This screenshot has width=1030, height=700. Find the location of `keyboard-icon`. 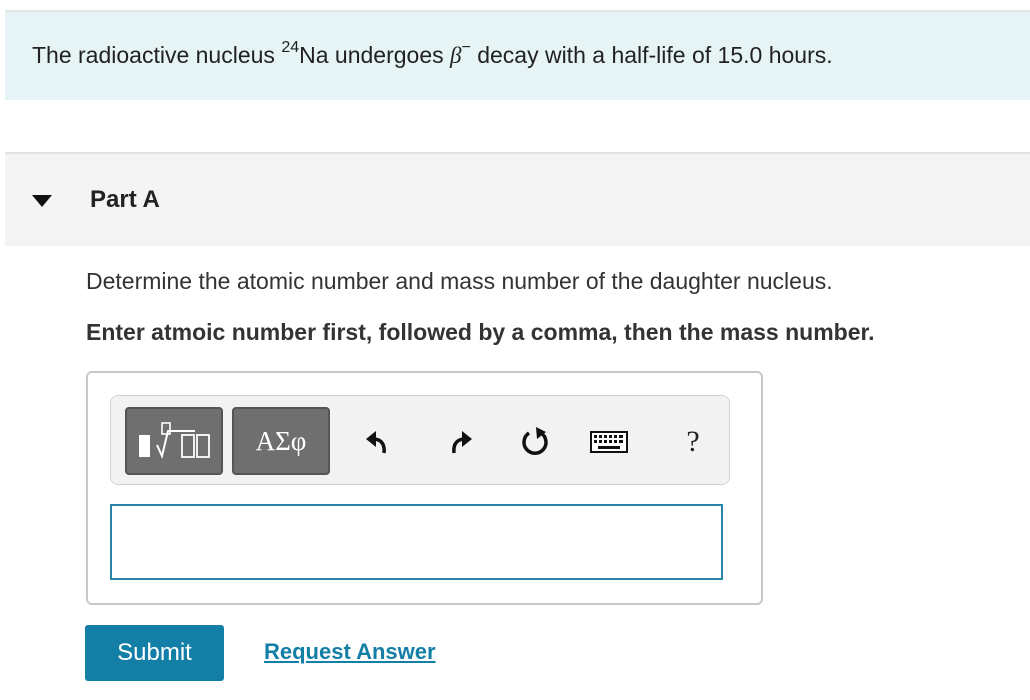

keyboard-icon is located at coordinates (609, 442).